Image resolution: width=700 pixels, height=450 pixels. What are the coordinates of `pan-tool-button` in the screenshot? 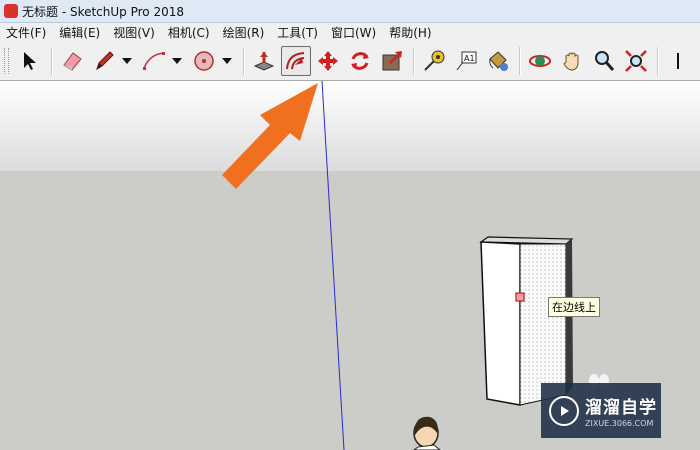 It's located at (572, 61).